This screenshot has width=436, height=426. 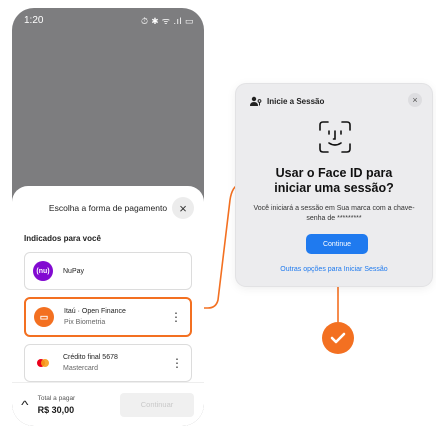 What do you see at coordinates (337, 244) in the screenshot?
I see `continue-faceid-button: Continue` at bounding box center [337, 244].